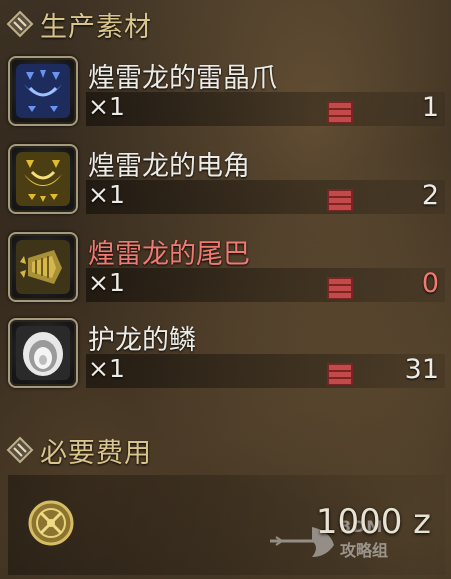 This screenshot has width=451, height=579. Describe the element at coordinates (169, 254) in the screenshot. I see `material-name: 煌雷龙的尾巴` at that location.